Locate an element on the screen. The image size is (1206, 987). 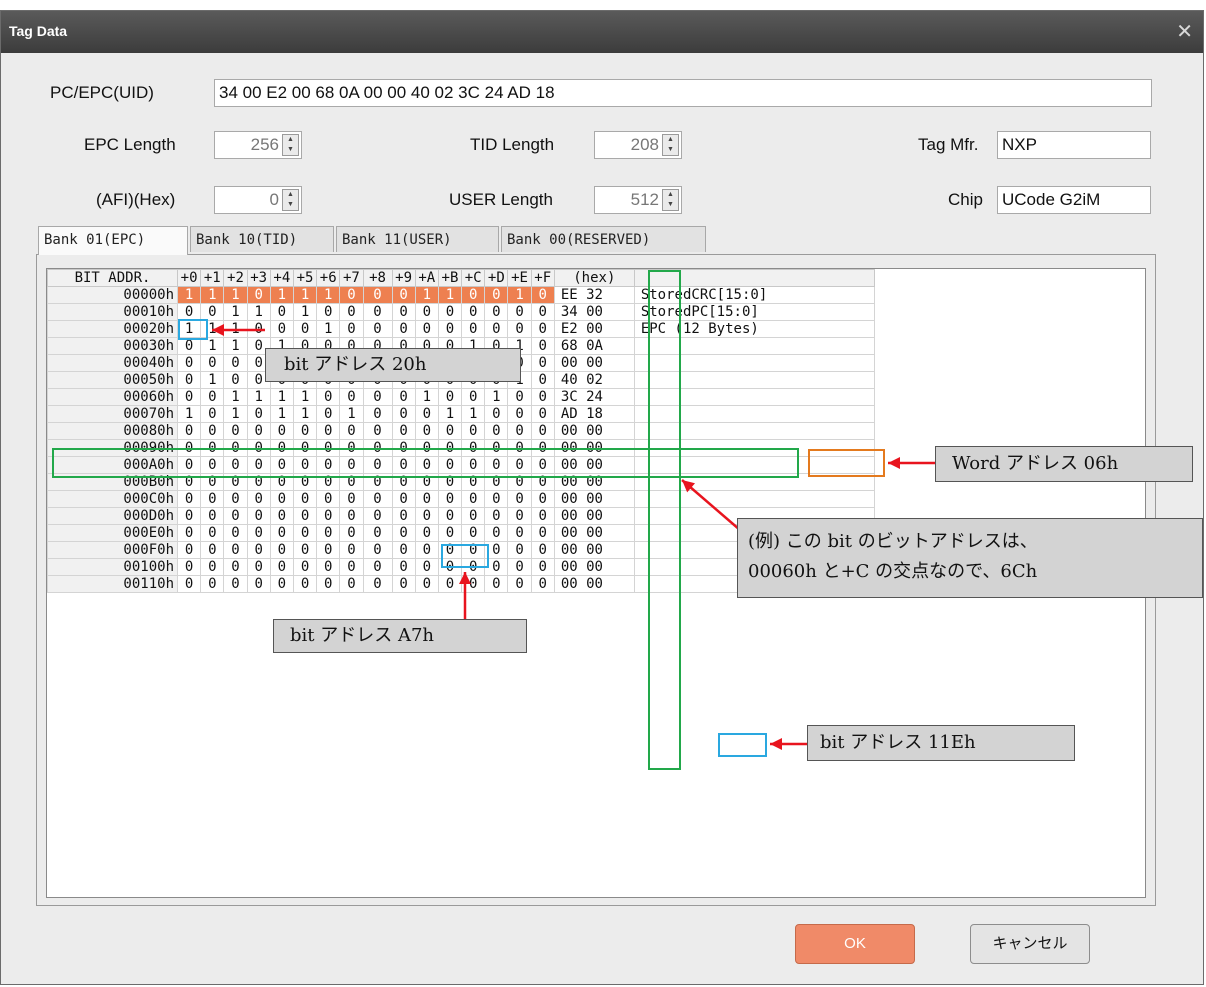
callout-bit-11eh: bit アドレス 11Eh is located at coordinates (941, 743).